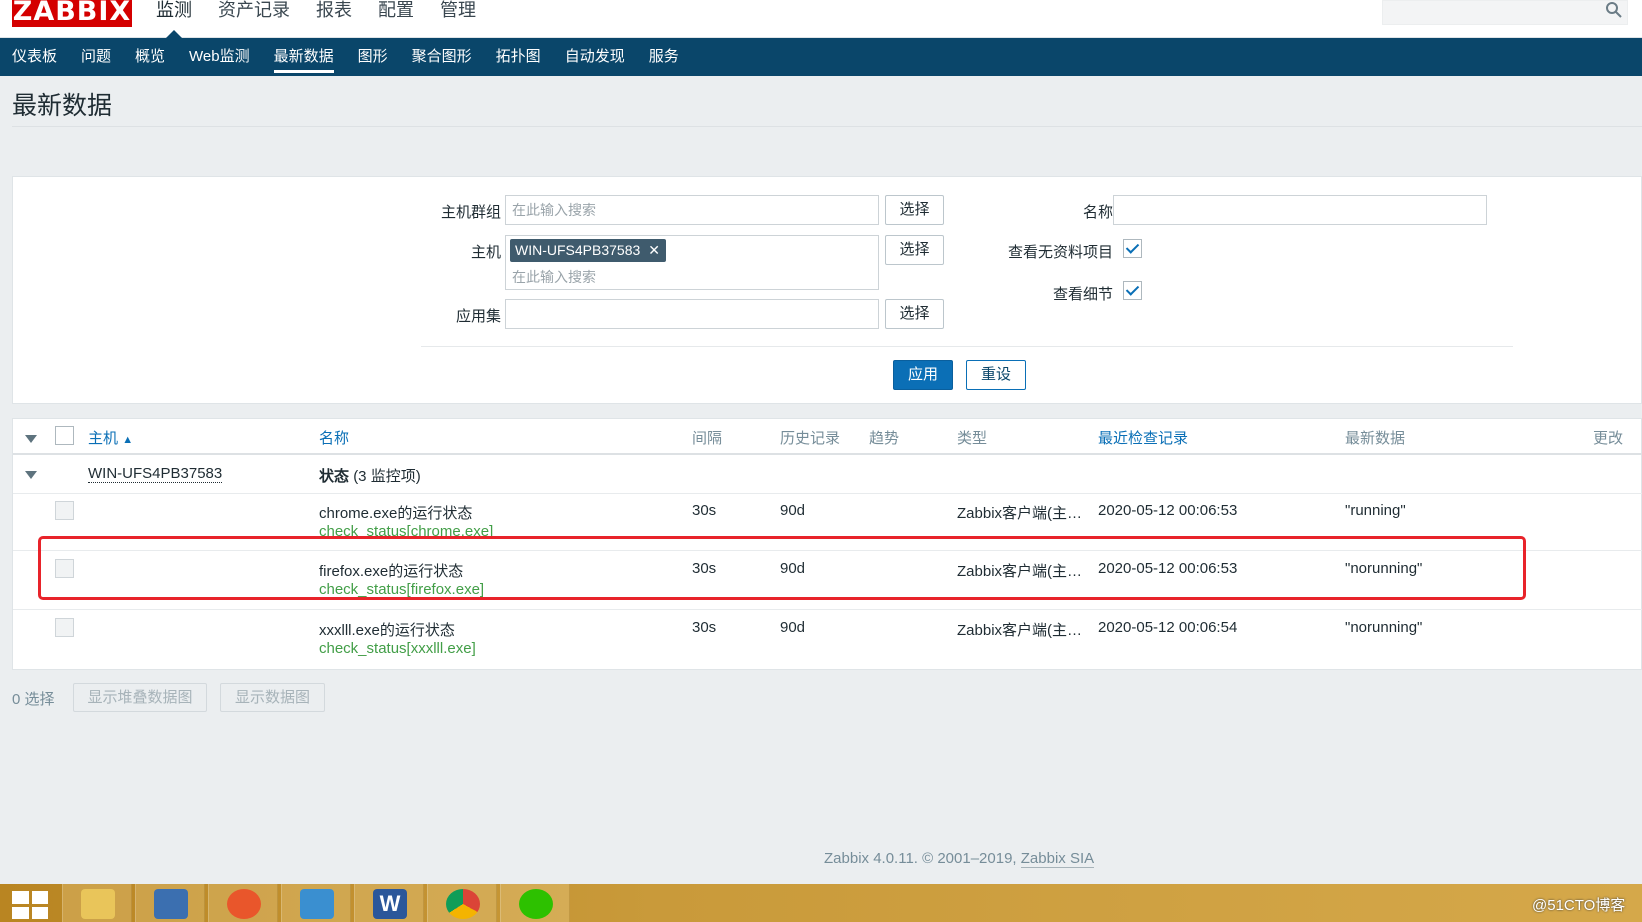 The image size is (1642, 922). I want to click on show-details-checkbox, so click(1132, 290).